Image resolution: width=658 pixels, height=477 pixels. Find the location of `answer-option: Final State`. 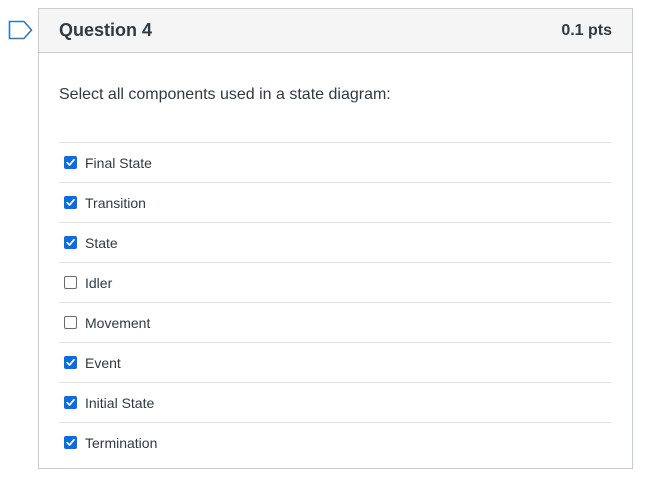

answer-option: Final State is located at coordinates (335, 162).